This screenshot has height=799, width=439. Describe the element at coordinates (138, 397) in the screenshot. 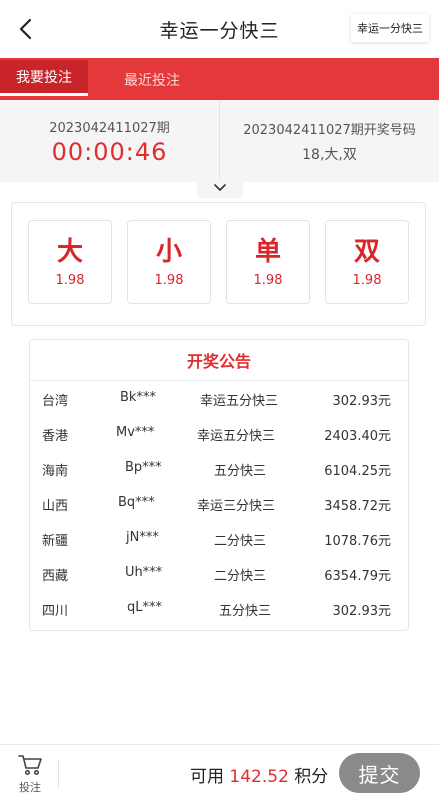

I see `row-user: Bk***` at that location.